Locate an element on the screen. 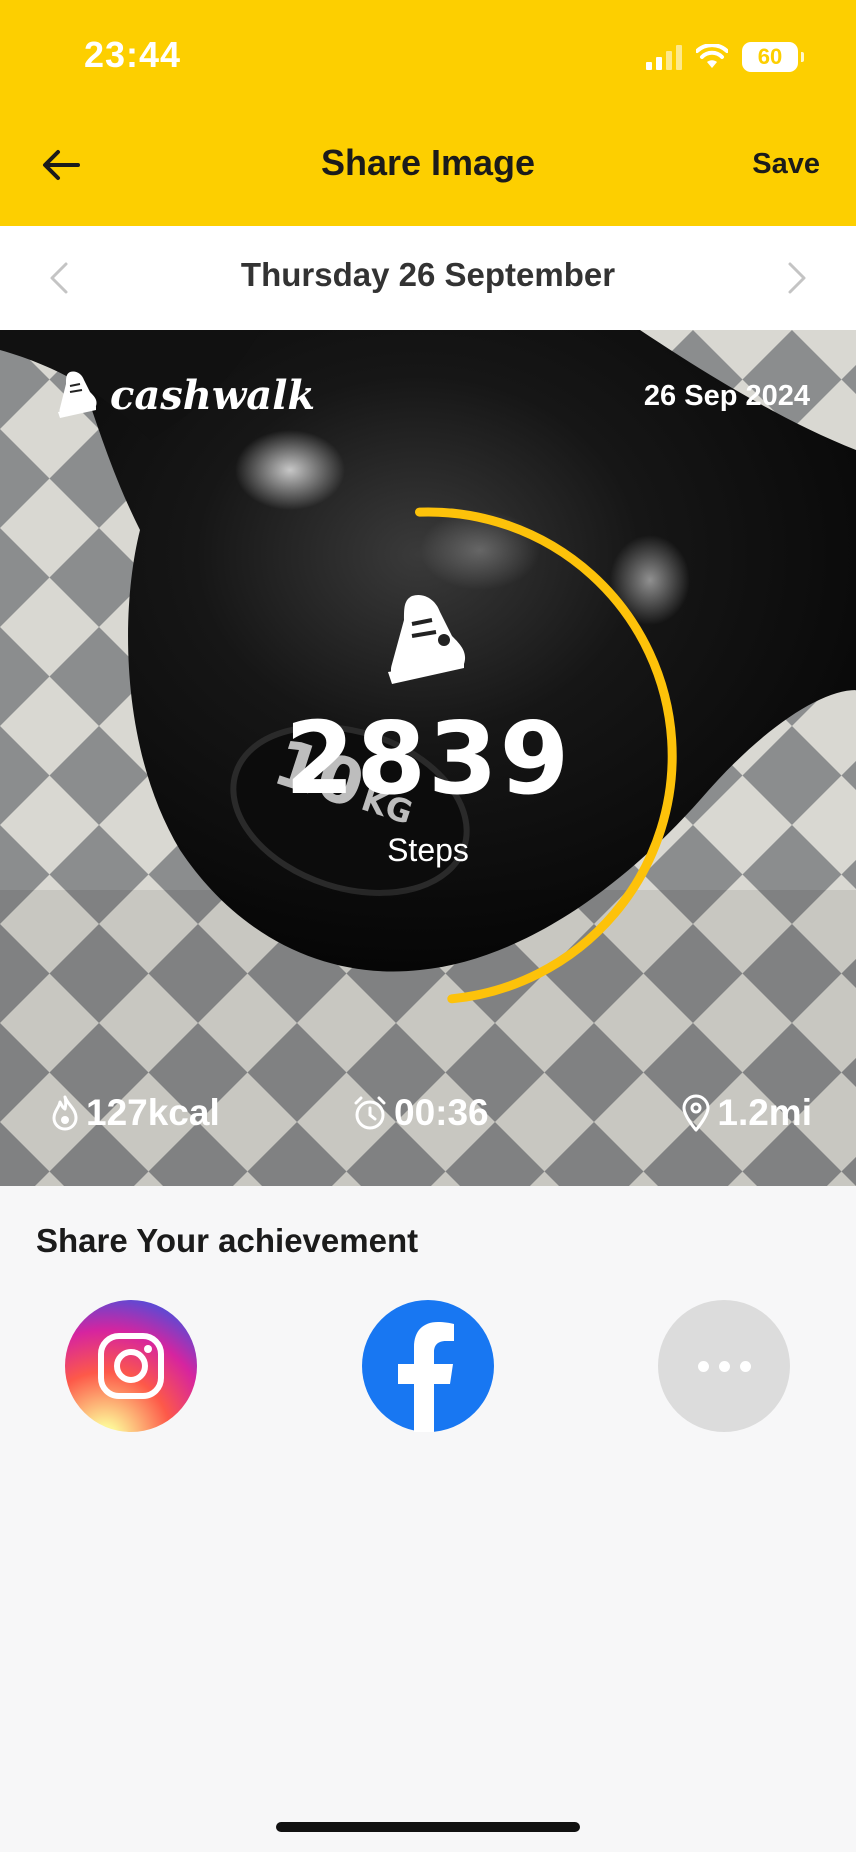 The height and width of the screenshot is (1852, 856). clock-icon is located at coordinates (370, 1113).